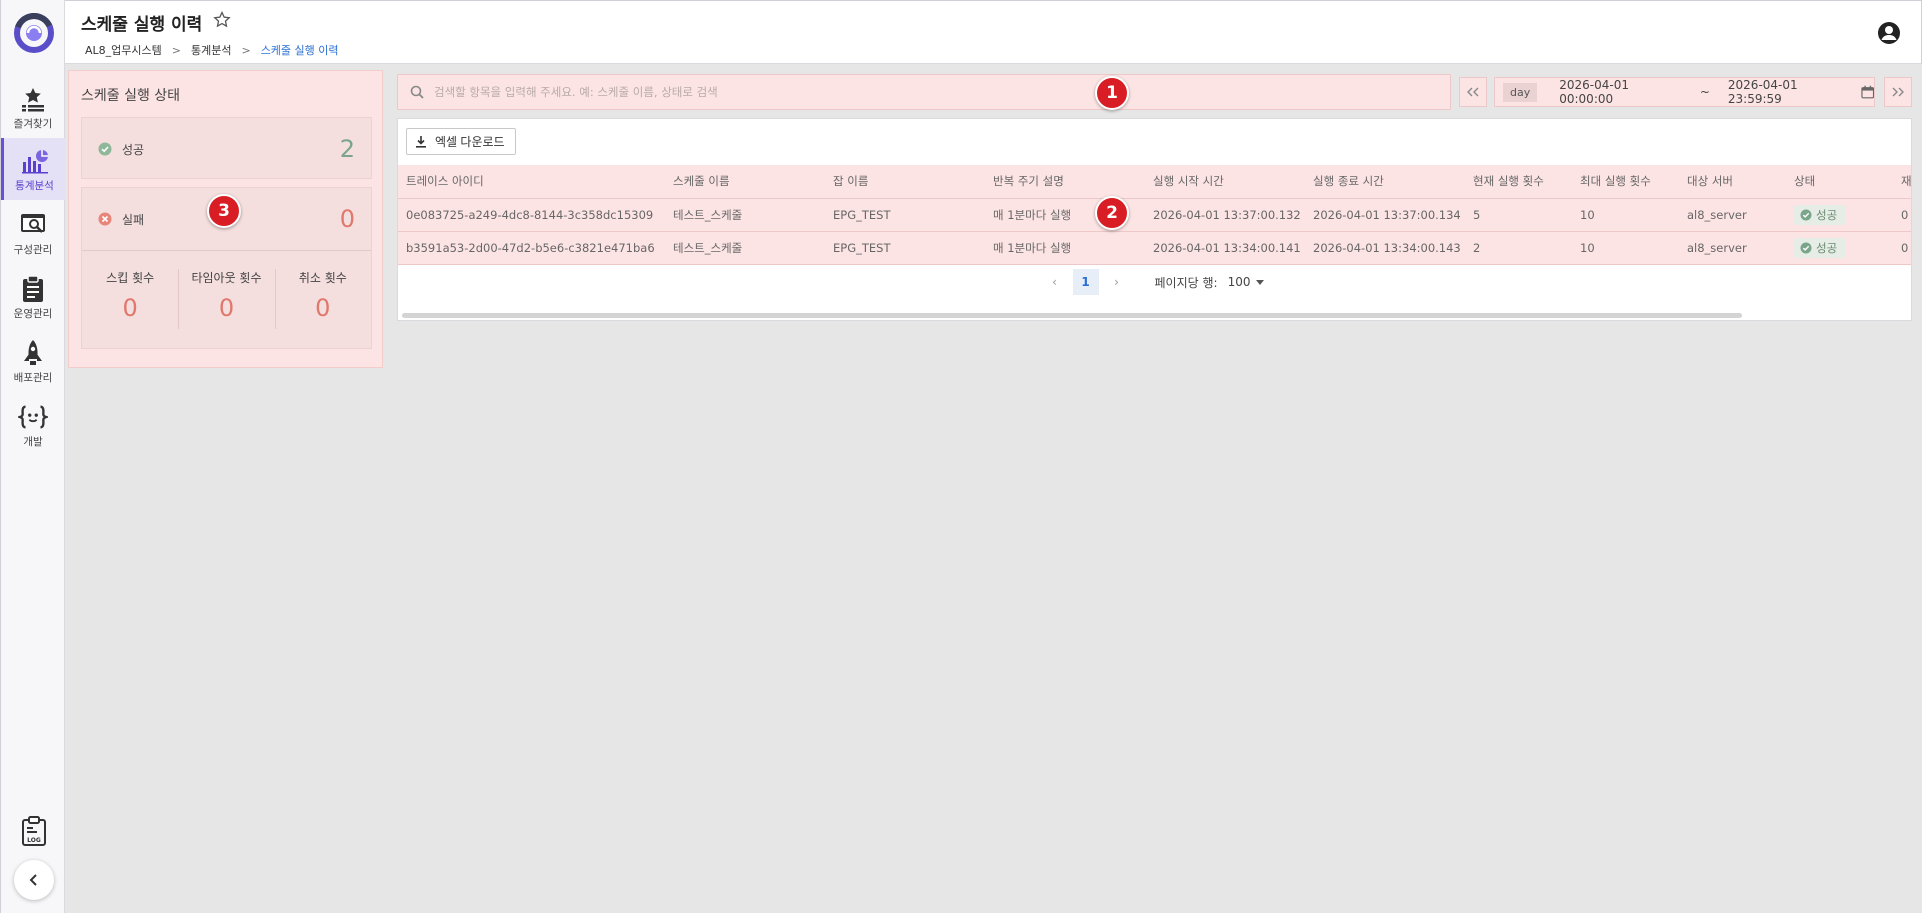 Image resolution: width=1922 pixels, height=913 pixels. I want to click on collapse-sidebar-button, so click(34, 880).